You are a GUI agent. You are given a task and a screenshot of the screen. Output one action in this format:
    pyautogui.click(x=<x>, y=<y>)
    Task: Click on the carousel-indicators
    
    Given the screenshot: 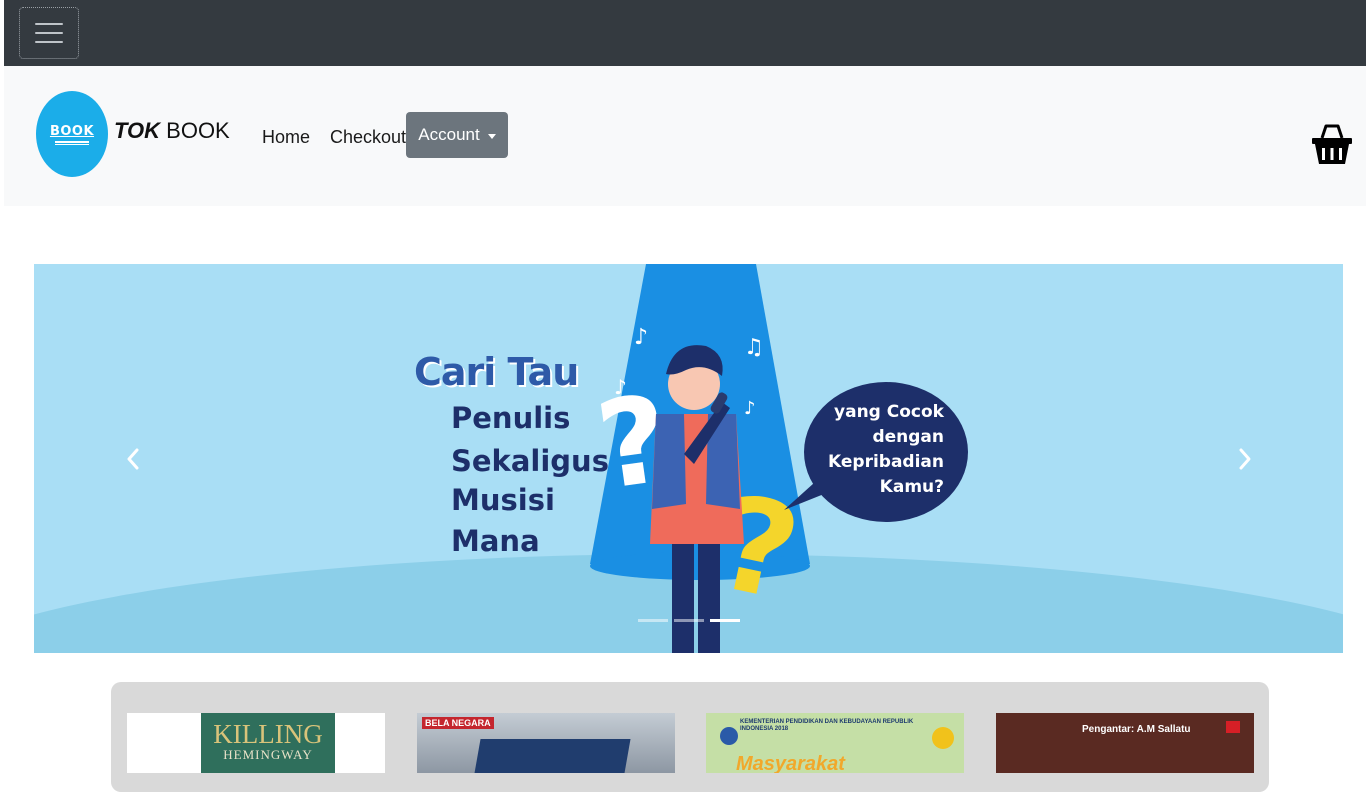 What is the action you would take?
    pyautogui.click(x=689, y=620)
    